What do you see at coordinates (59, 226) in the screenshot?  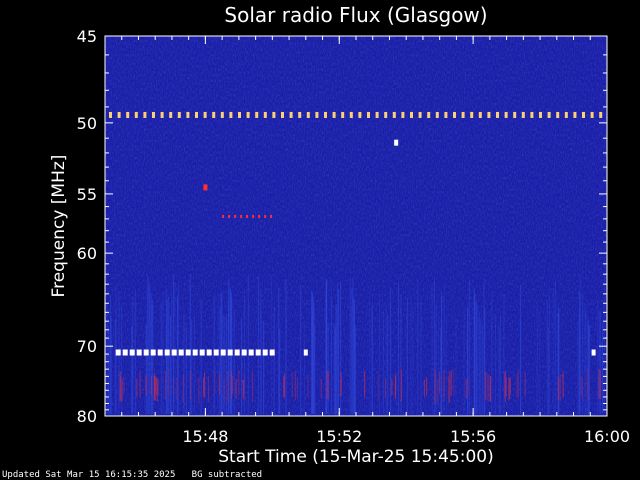 I see `y-axis-label: Frequency [MHz]` at bounding box center [59, 226].